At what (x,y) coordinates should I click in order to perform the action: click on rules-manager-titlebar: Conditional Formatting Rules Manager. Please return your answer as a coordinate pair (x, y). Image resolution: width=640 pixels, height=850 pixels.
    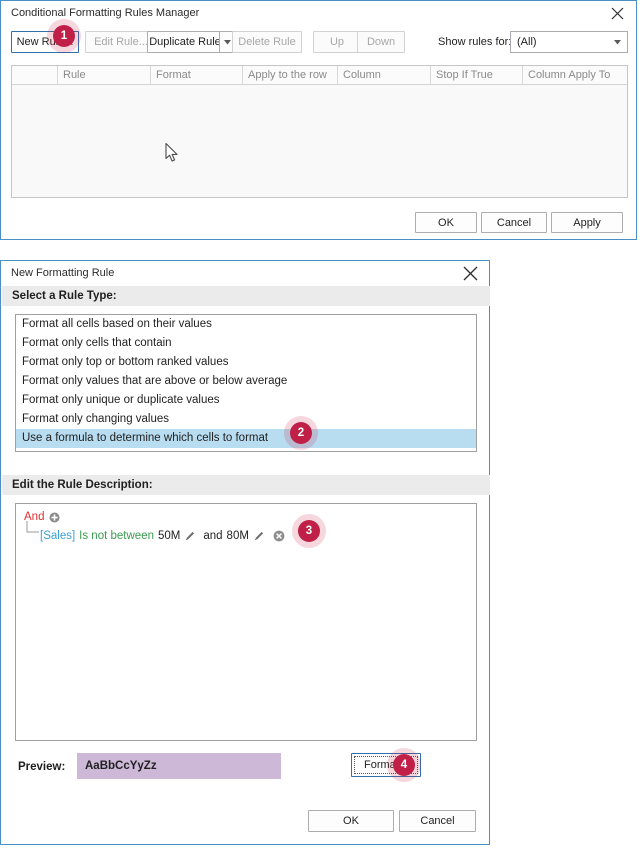
    Looking at the image, I should click on (318, 14).